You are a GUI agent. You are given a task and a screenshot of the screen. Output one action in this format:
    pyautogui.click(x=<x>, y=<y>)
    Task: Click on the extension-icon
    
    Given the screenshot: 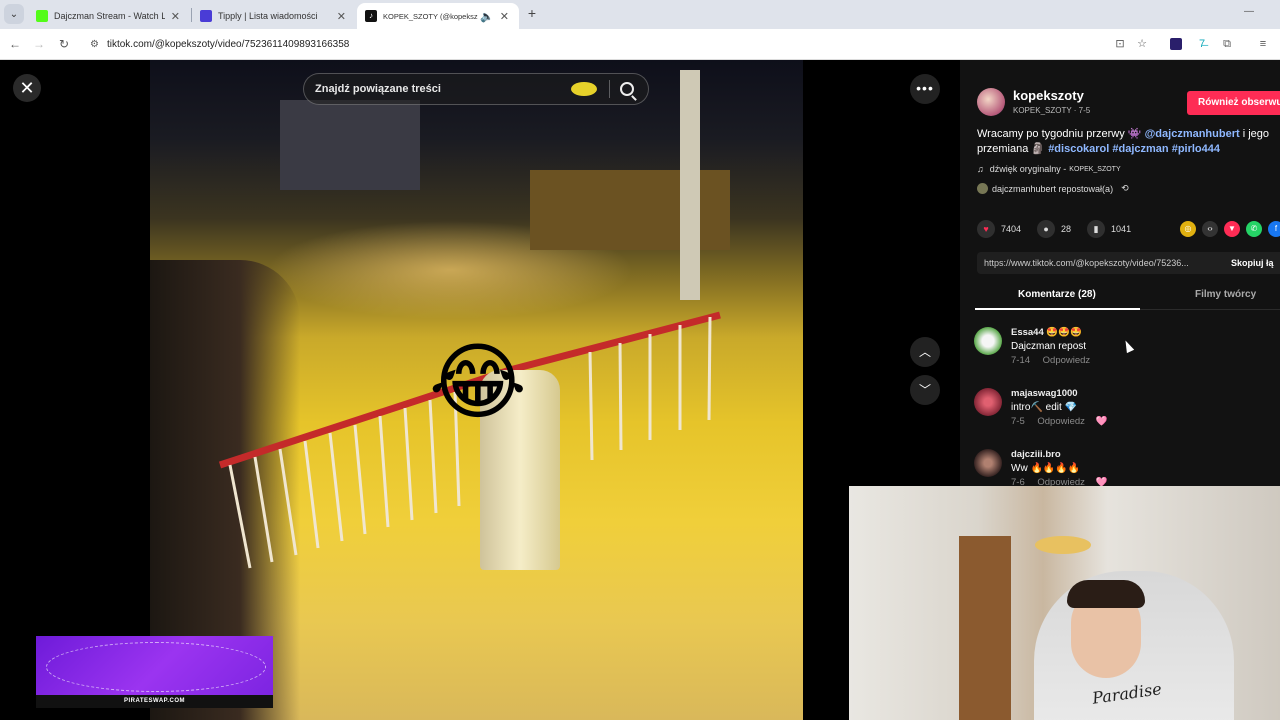 What is the action you would take?
    pyautogui.click(x=1176, y=44)
    